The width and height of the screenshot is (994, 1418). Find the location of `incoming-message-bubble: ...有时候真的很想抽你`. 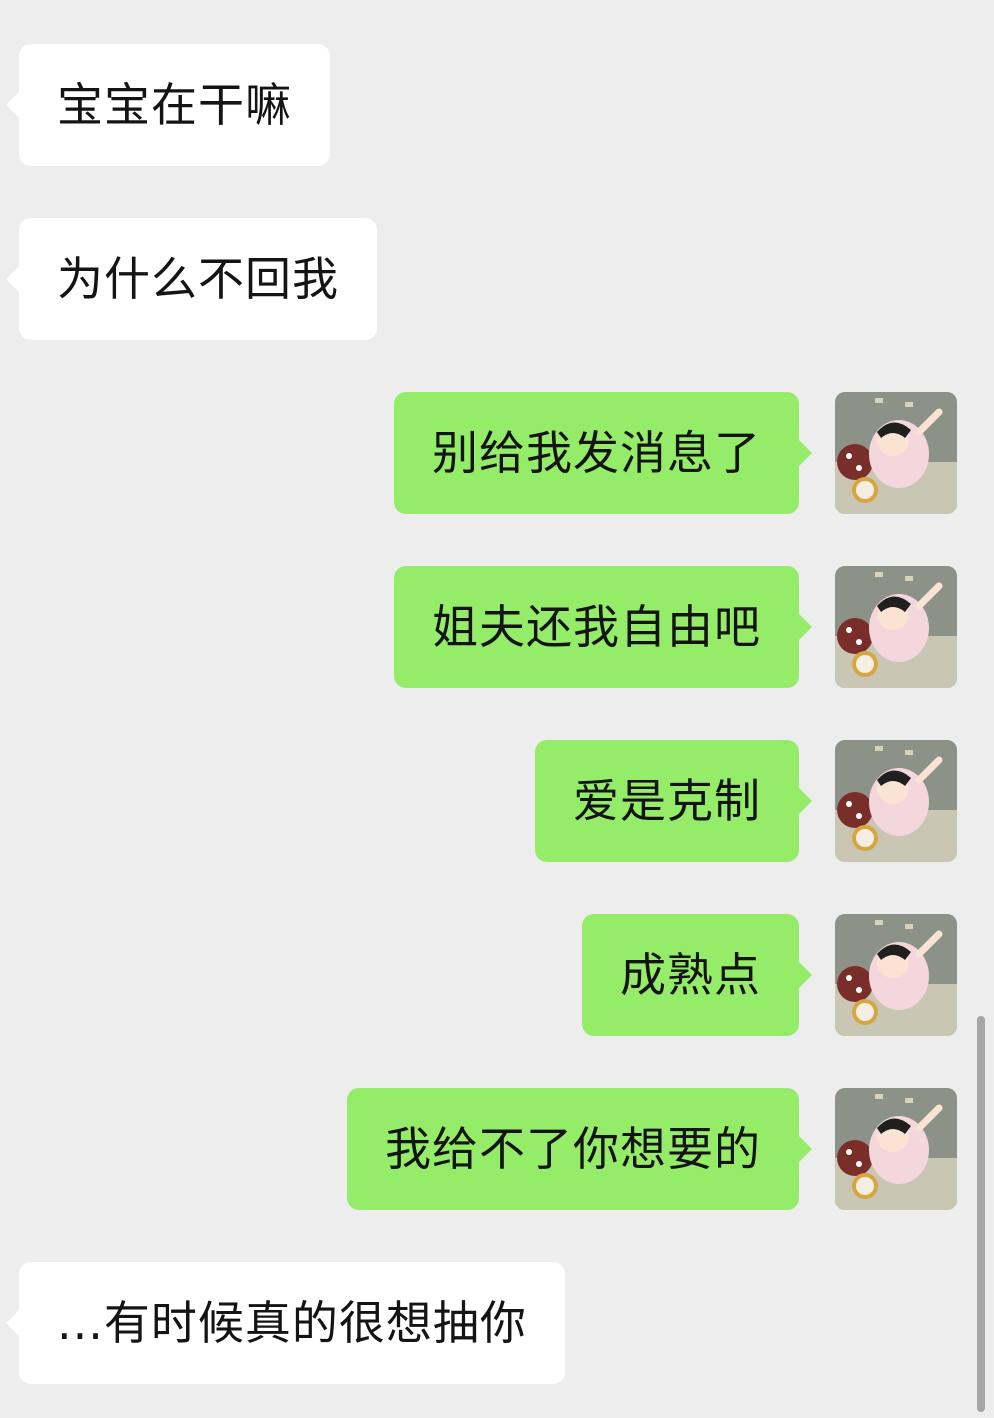

incoming-message-bubble: ...有时候真的很想抽你 is located at coordinates (285, 1323).